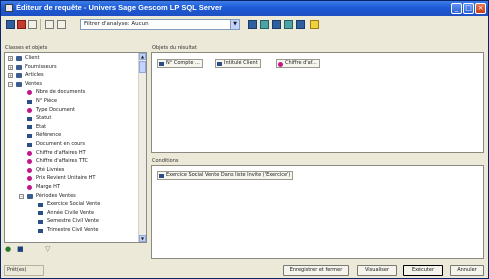 This screenshot has width=489, height=279. I want to click on tree-item-label: Nbre de documents, so click(61, 92).